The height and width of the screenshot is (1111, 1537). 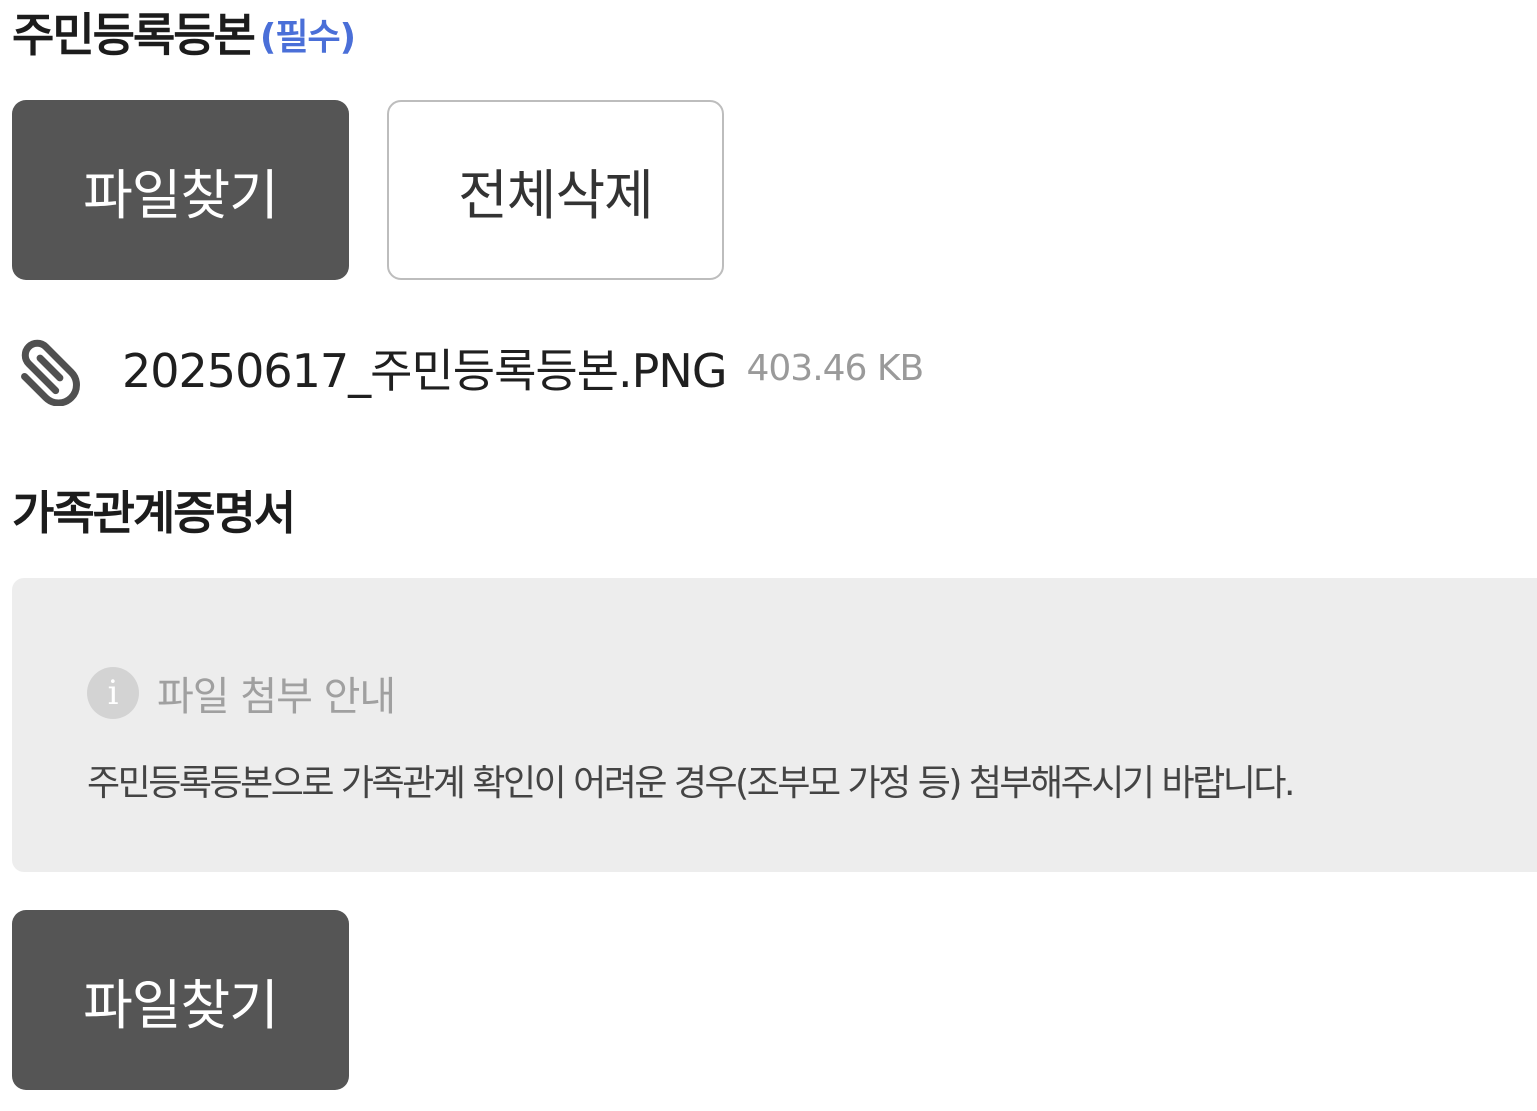 I want to click on attached-file-name: 20250617_주민등록등본.PNG, so click(x=424, y=368).